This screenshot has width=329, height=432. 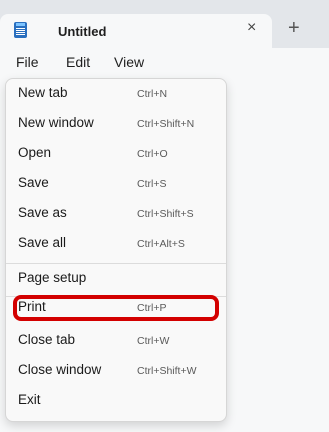 I want to click on tab-title: Untitled, so click(x=82, y=31).